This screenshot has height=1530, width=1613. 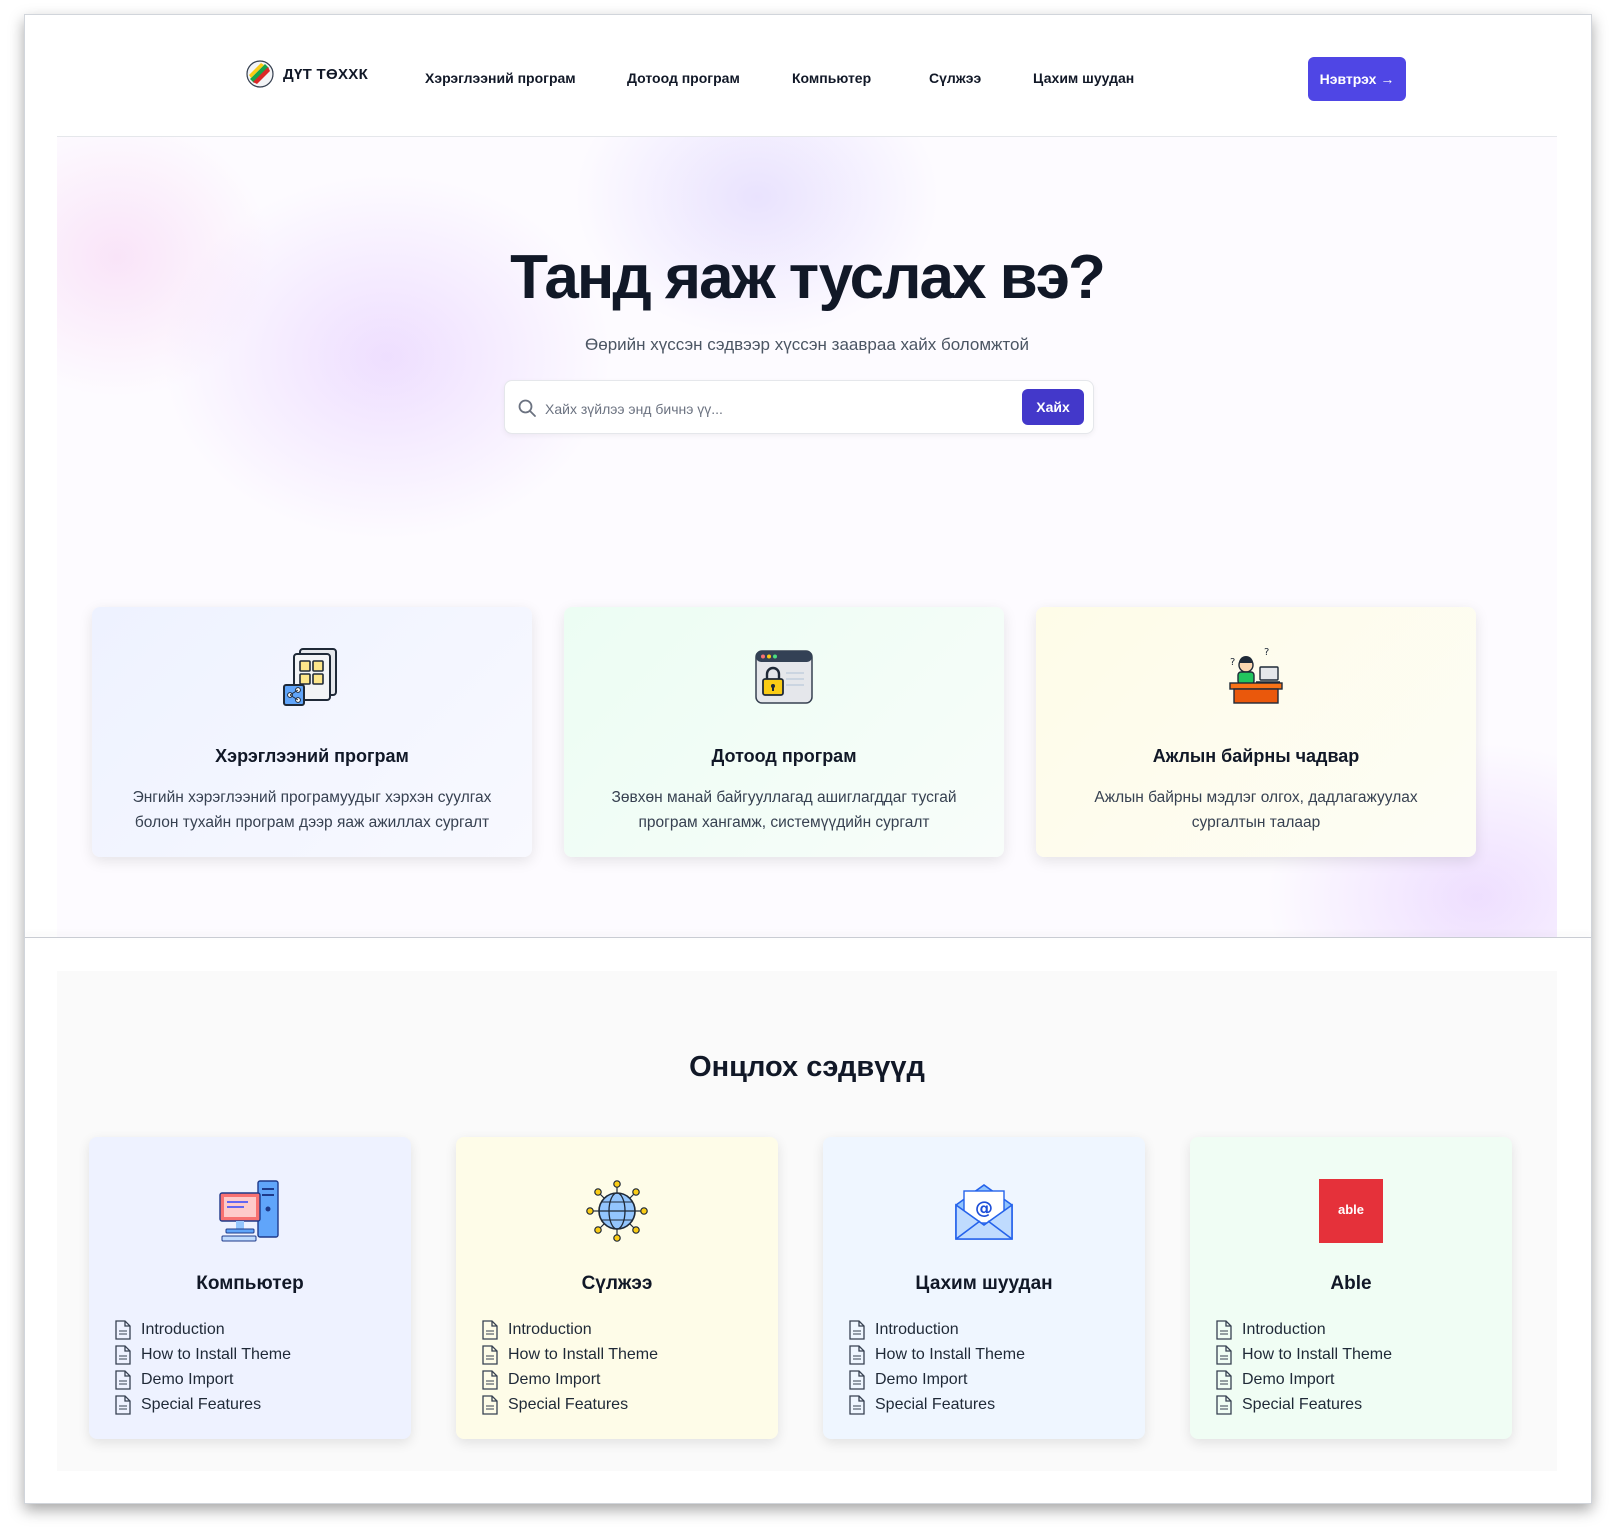 What do you see at coordinates (527, 408) in the screenshot?
I see `search-icon` at bounding box center [527, 408].